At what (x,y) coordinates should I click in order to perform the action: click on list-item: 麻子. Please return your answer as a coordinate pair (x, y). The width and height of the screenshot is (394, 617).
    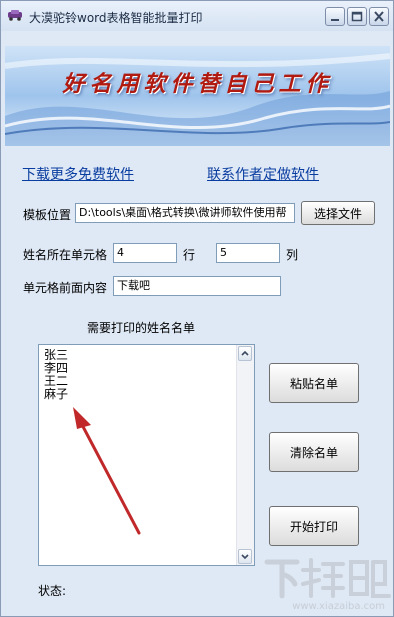
    Looking at the image, I should click on (56, 394).